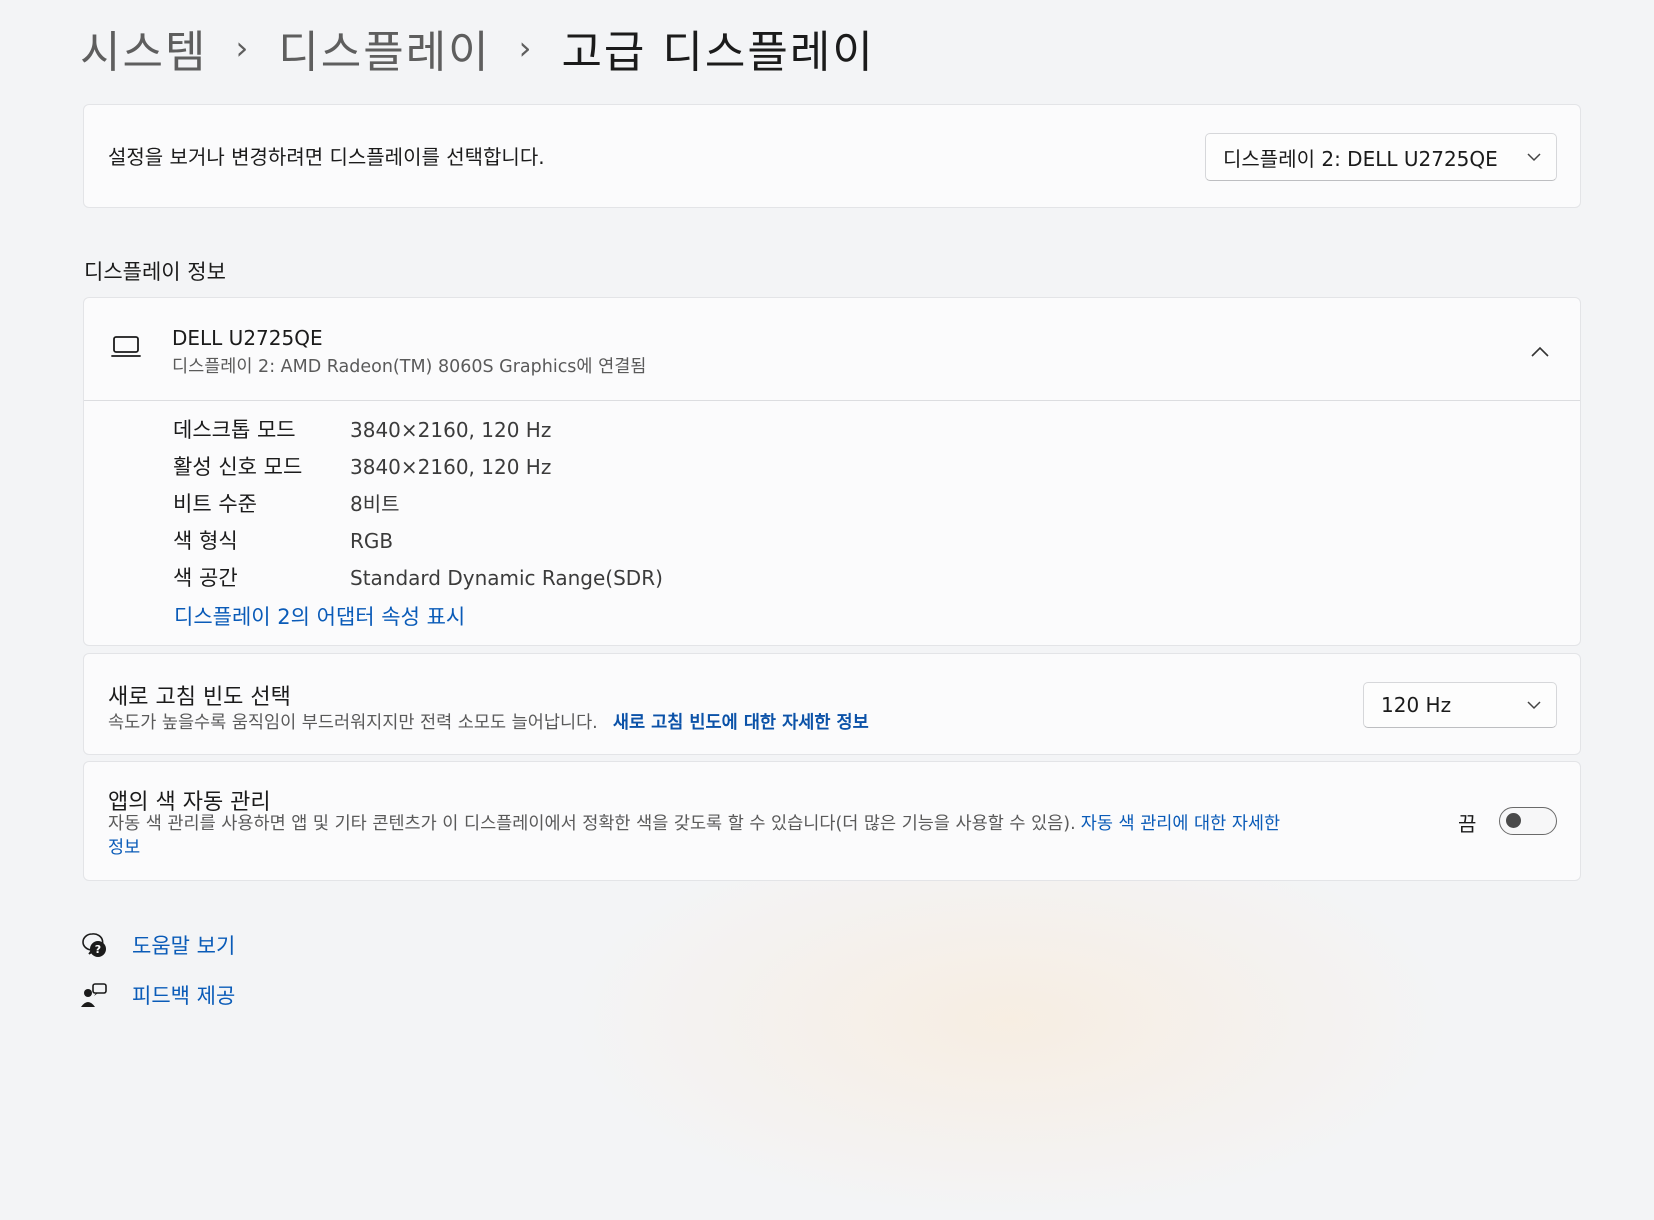 Image resolution: width=1654 pixels, height=1220 pixels. I want to click on info-label-color-space: 색 공간, so click(205, 578).